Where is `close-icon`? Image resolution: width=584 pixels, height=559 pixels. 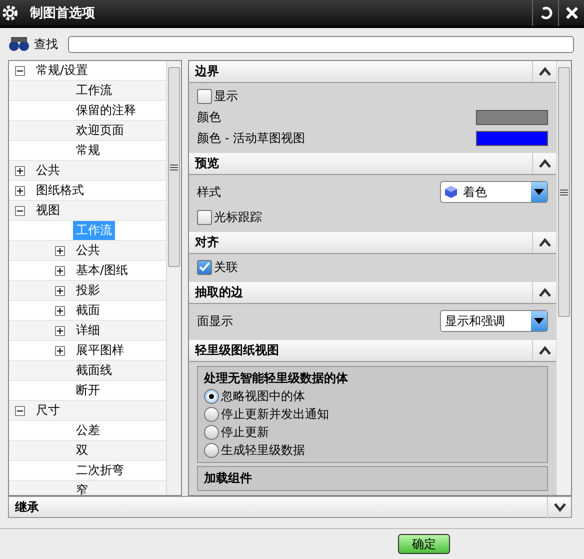
close-icon is located at coordinates (571, 13).